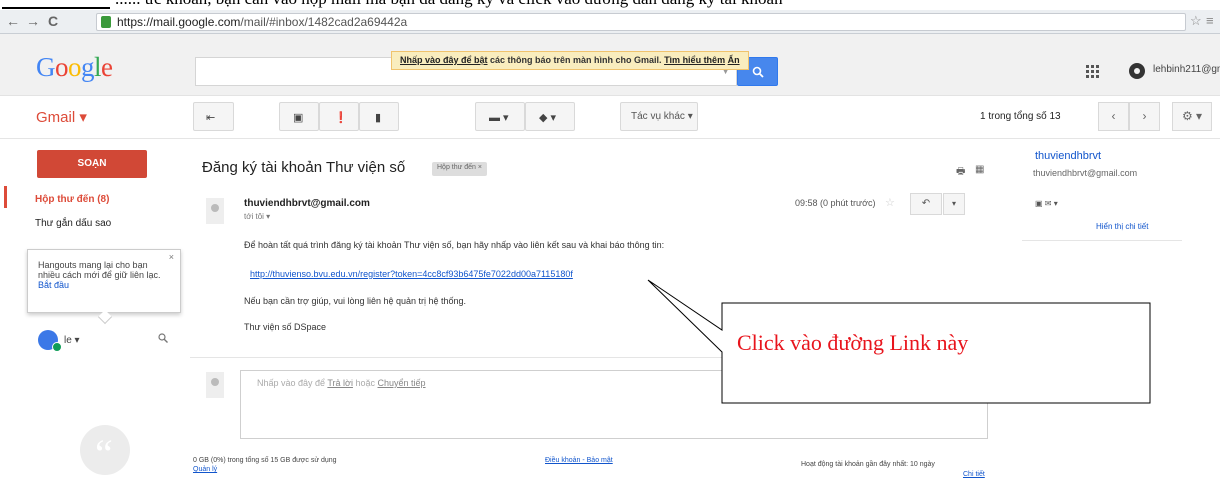 This screenshot has height=487, width=1220. I want to click on compose-button: SOẠN, so click(92, 164).